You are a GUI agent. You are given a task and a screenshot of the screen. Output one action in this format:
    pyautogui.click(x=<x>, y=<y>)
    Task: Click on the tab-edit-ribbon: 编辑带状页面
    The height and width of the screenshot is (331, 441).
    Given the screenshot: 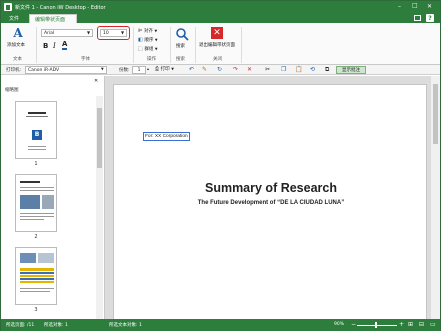 What is the action you would take?
    pyautogui.click(x=53, y=18)
    